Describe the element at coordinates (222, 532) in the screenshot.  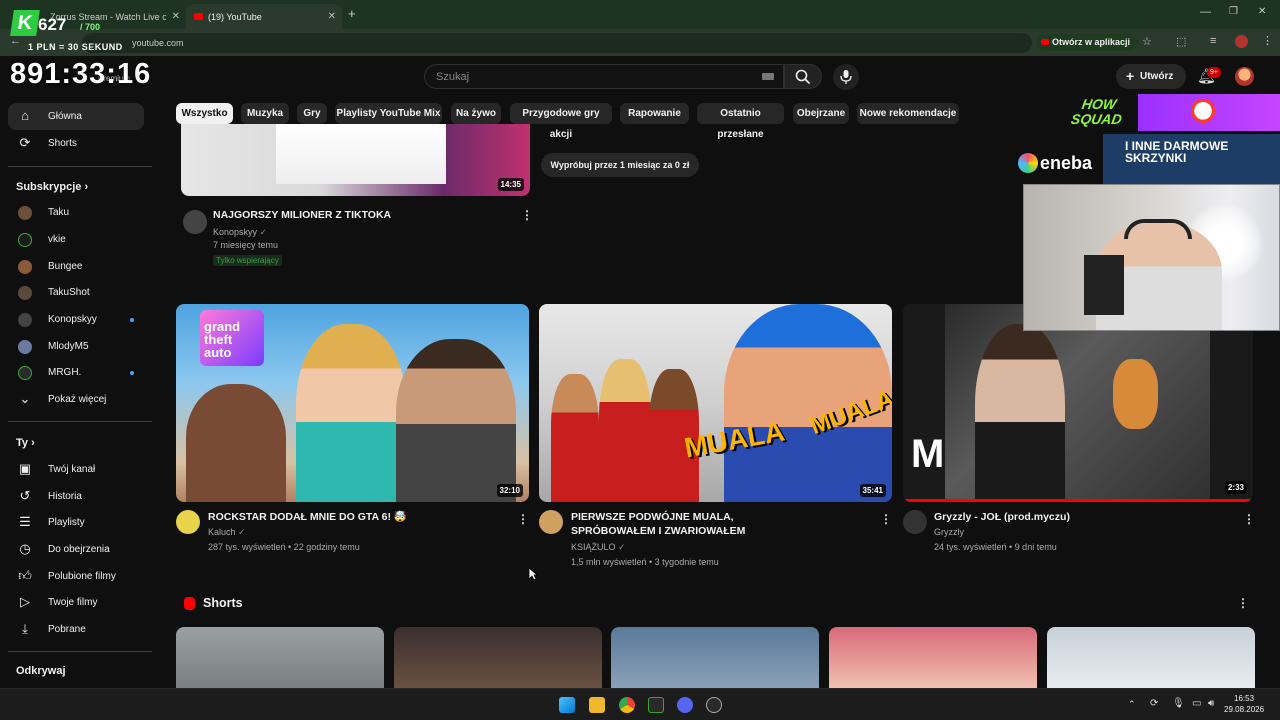
I see `channel-label: Kaluch` at that location.